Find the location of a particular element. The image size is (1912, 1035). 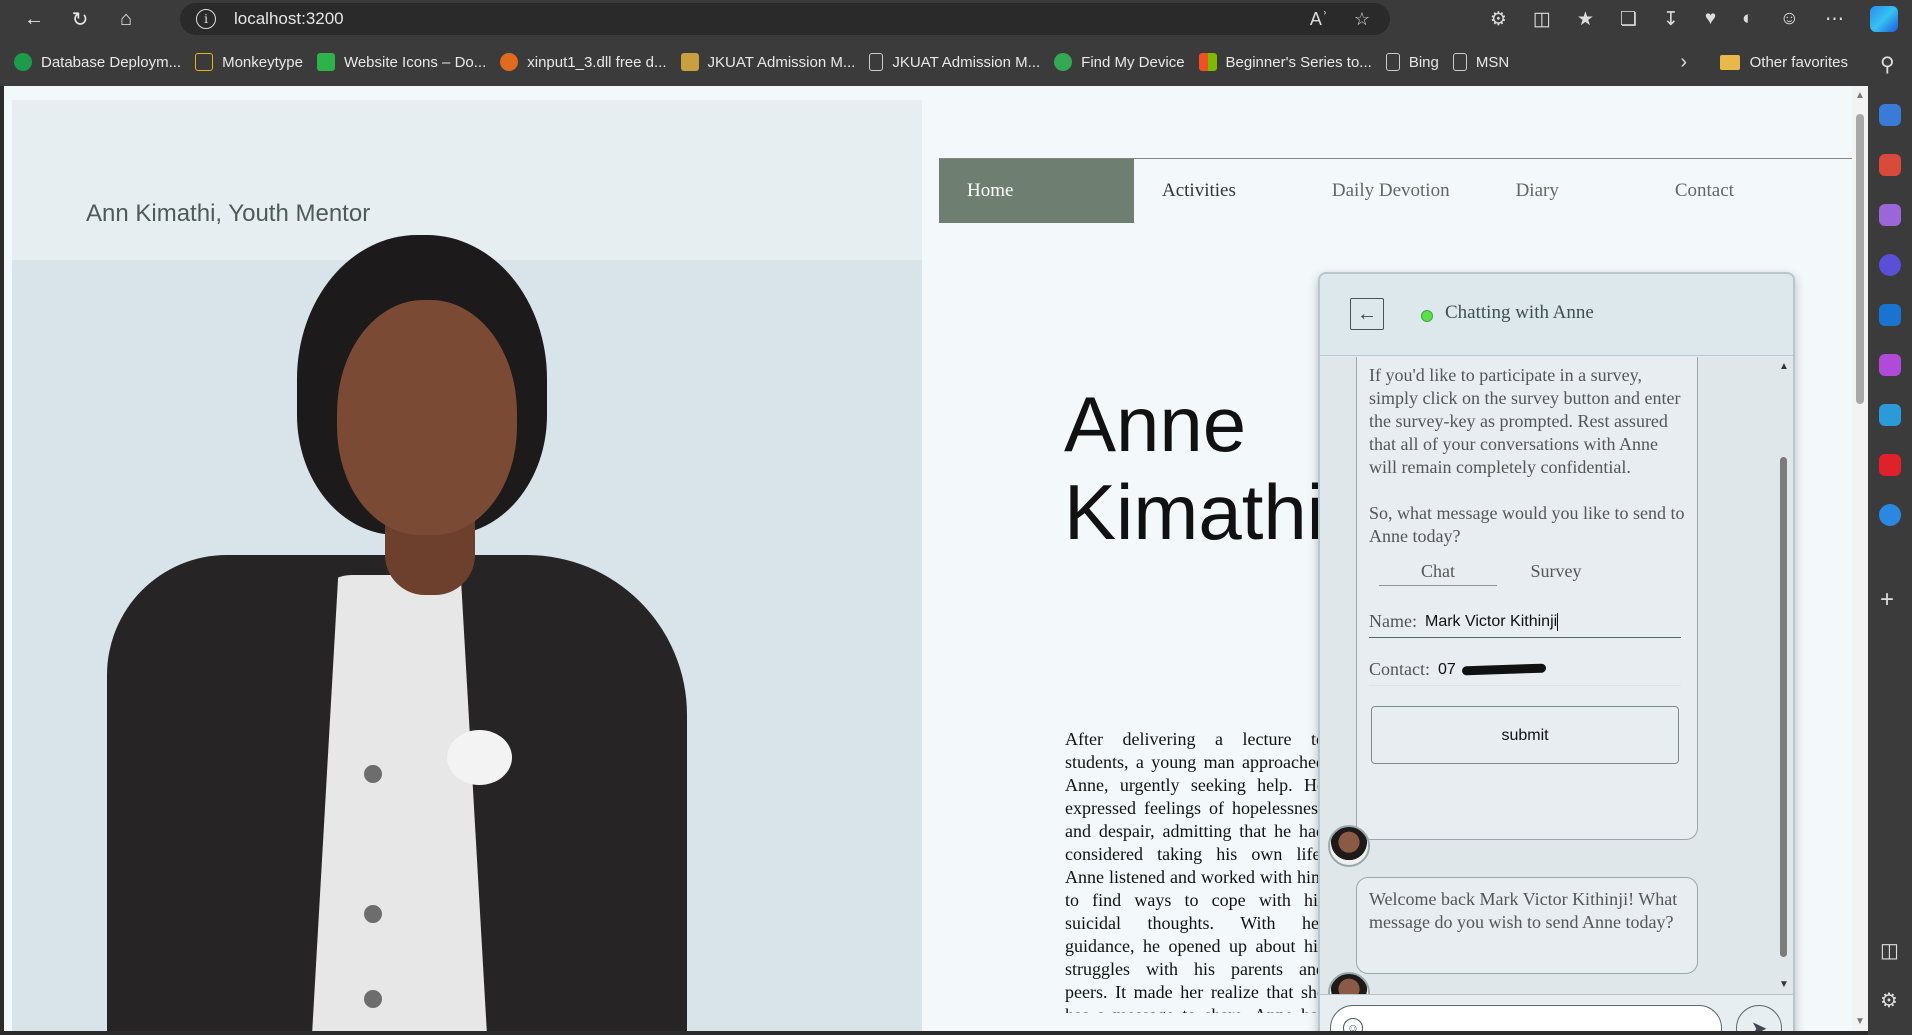

chat-header: ← Chatting with Anne is located at coordinates (1556, 315).